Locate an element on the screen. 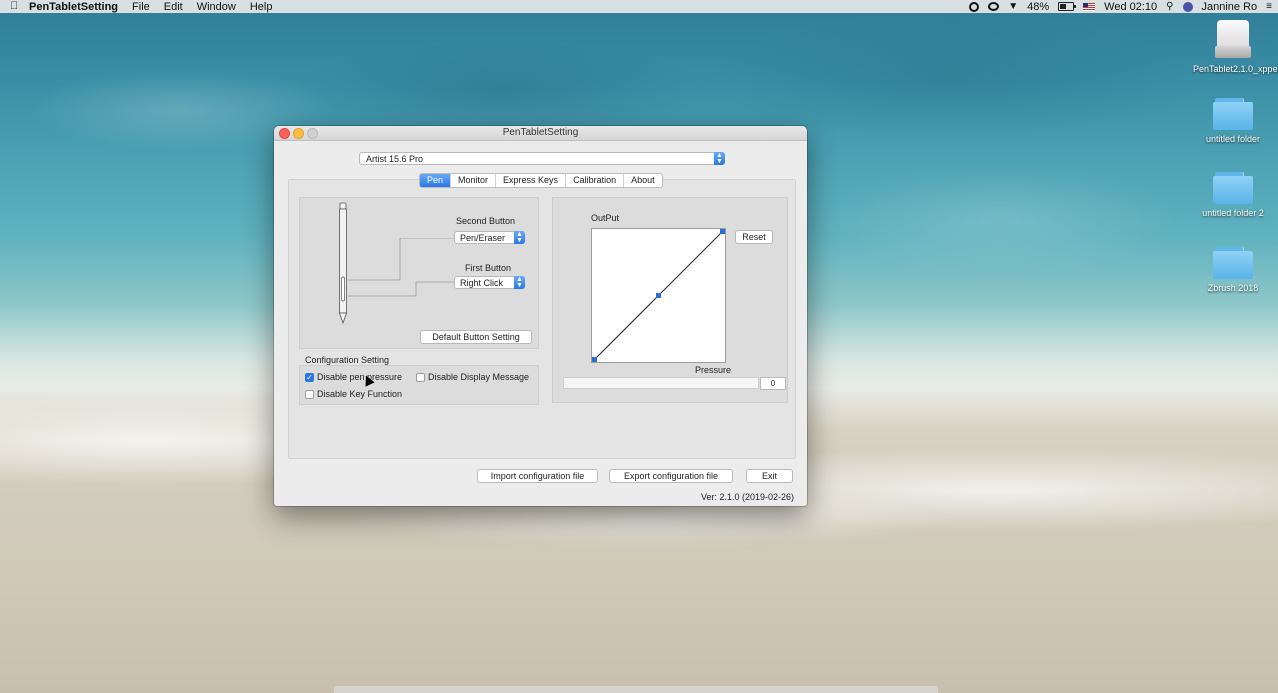 The height and width of the screenshot is (693, 1278). curve-handle-end is located at coordinates (722, 231).